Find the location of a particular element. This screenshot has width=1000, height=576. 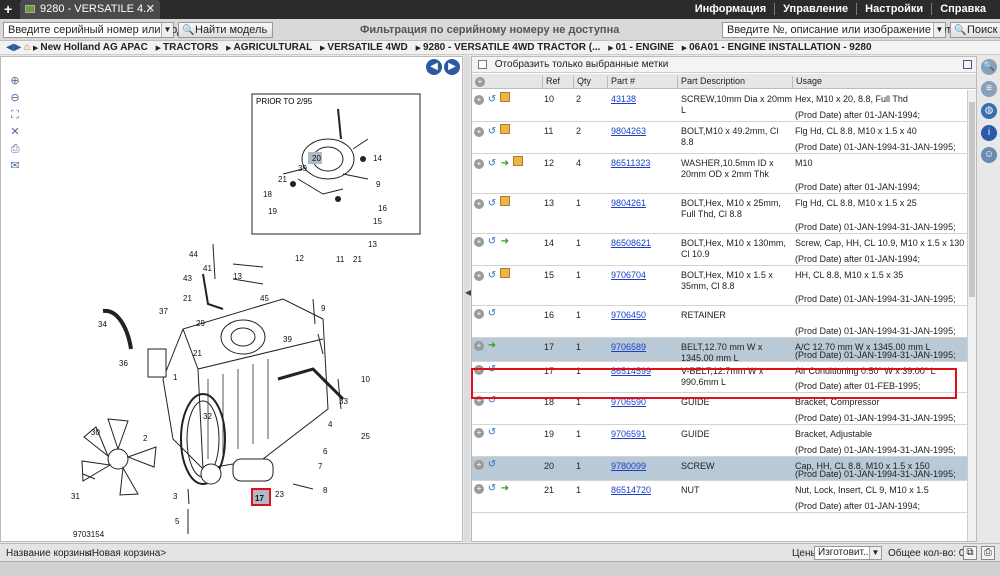

callout-21: 21 is located at coordinates (282, 179).